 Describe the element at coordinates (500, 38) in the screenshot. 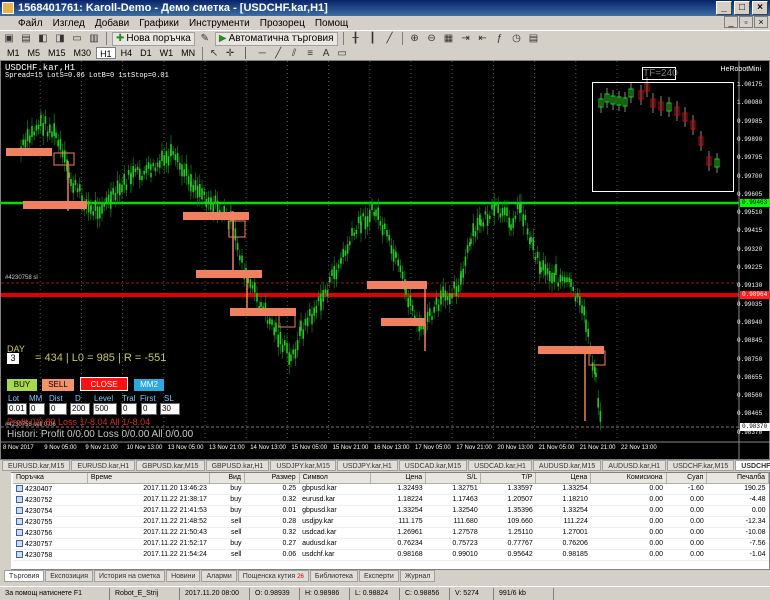

I see `indicators-icon: ƒ` at that location.